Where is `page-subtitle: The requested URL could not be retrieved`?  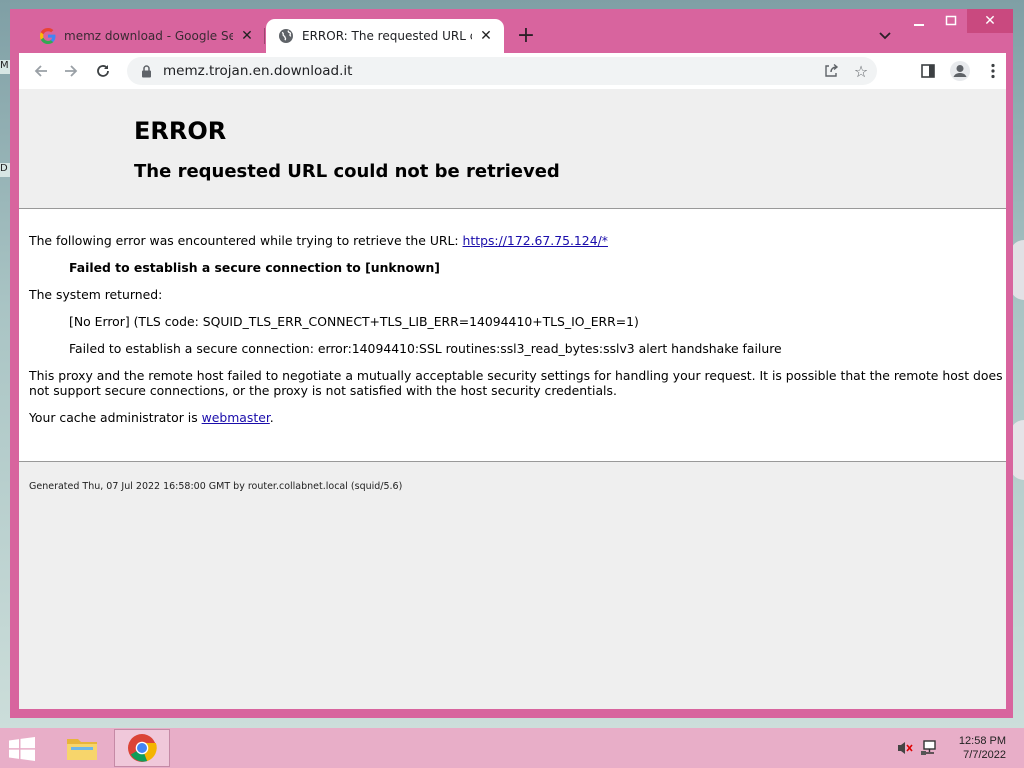
page-subtitle: The requested URL could not be retrieved is located at coordinates (347, 171).